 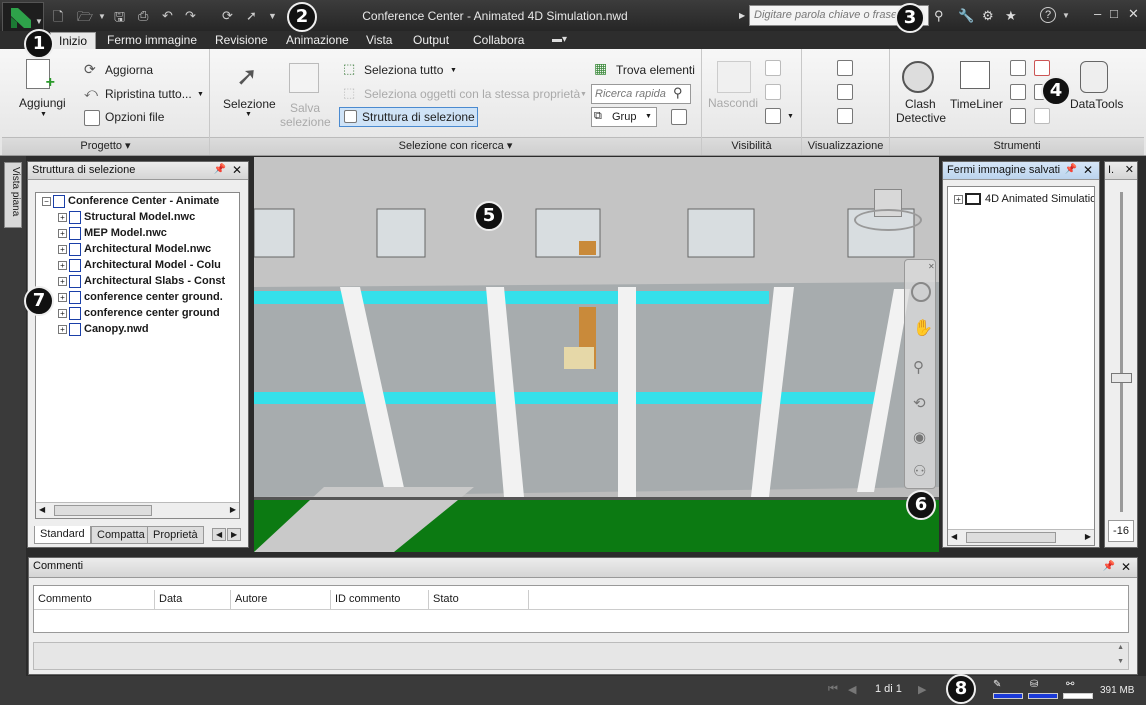 What do you see at coordinates (403, 70) in the screenshot?
I see `seleziona-tutto-button: Seleziona tutto` at bounding box center [403, 70].